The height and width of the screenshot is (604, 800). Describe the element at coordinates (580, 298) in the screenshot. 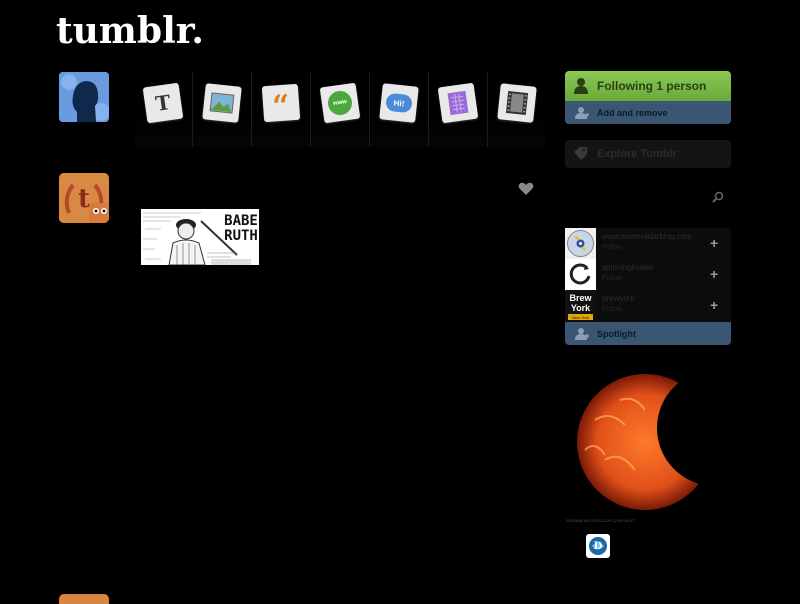

I see `svg-text: Brew` at that location.